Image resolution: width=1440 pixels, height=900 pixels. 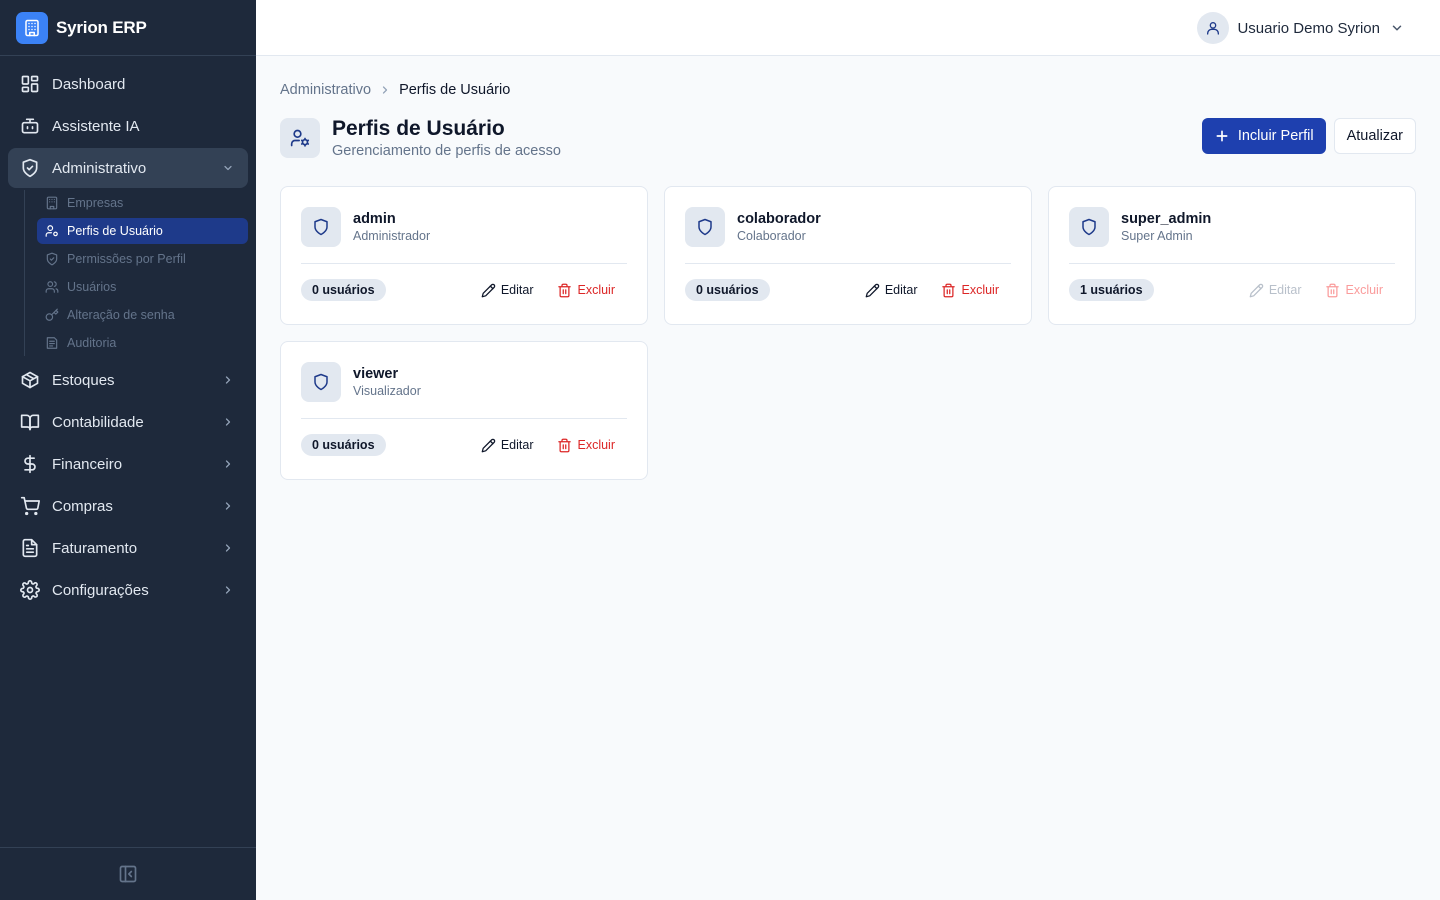 What do you see at coordinates (374, 219) in the screenshot?
I see `profile-name: admin` at bounding box center [374, 219].